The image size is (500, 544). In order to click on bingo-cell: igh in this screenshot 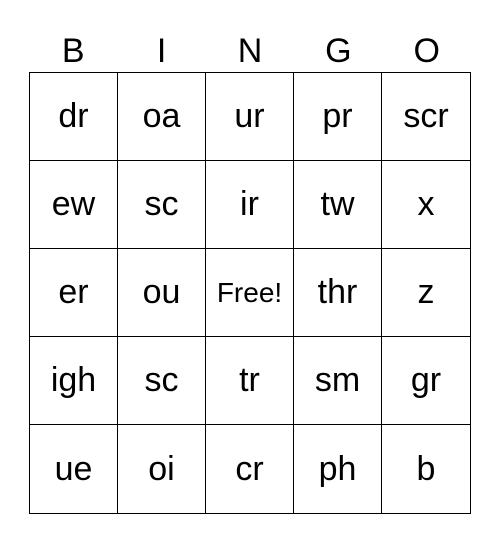, I will do `click(74, 381)`.